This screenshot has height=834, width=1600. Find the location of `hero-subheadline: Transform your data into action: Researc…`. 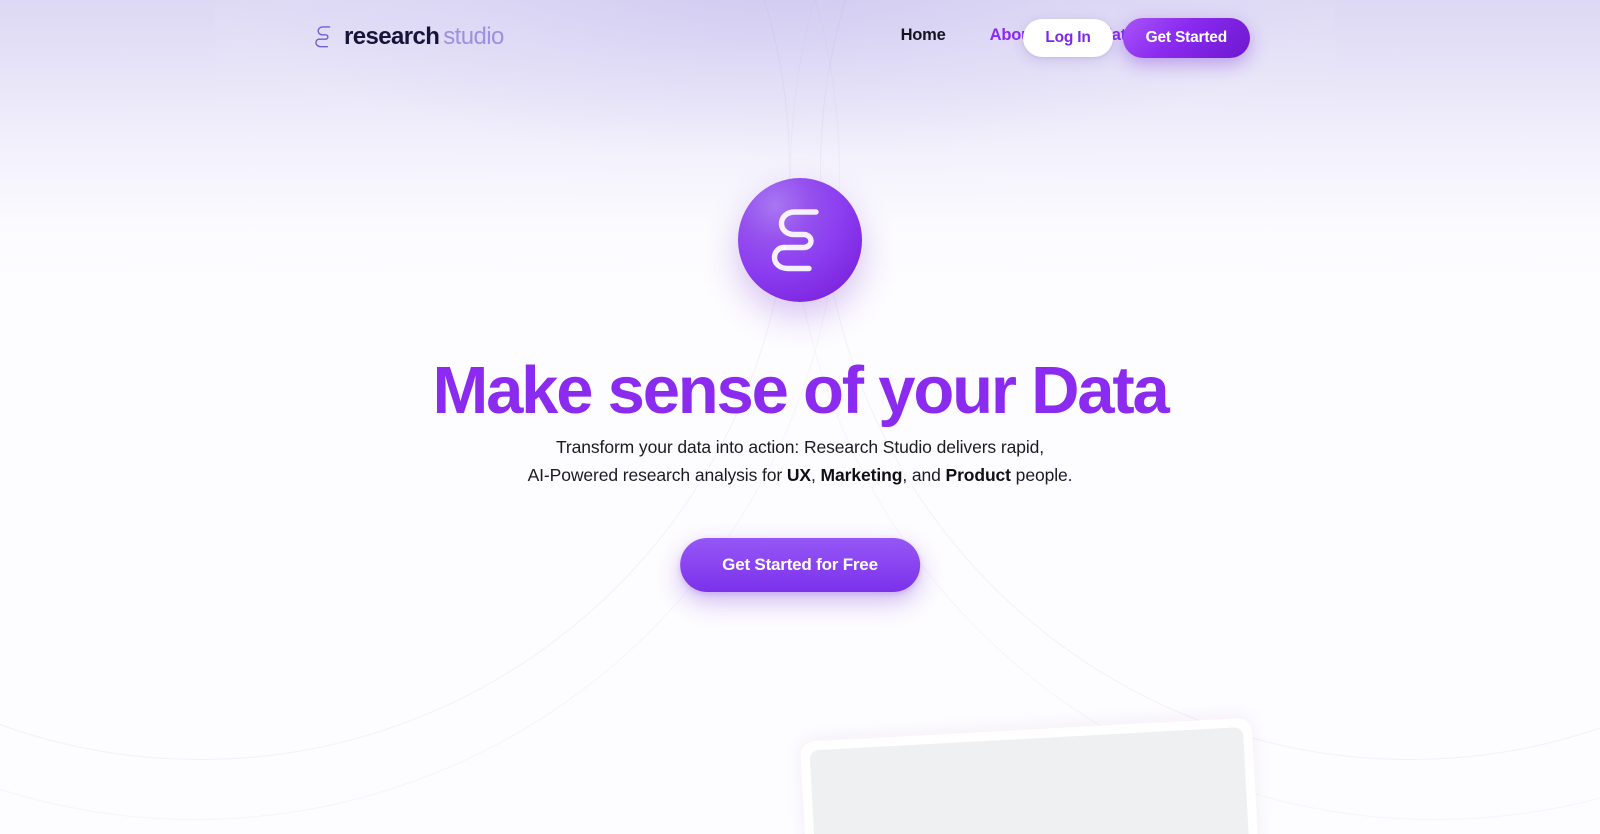

hero-subheadline: Transform your data into action: Researc… is located at coordinates (800, 461).